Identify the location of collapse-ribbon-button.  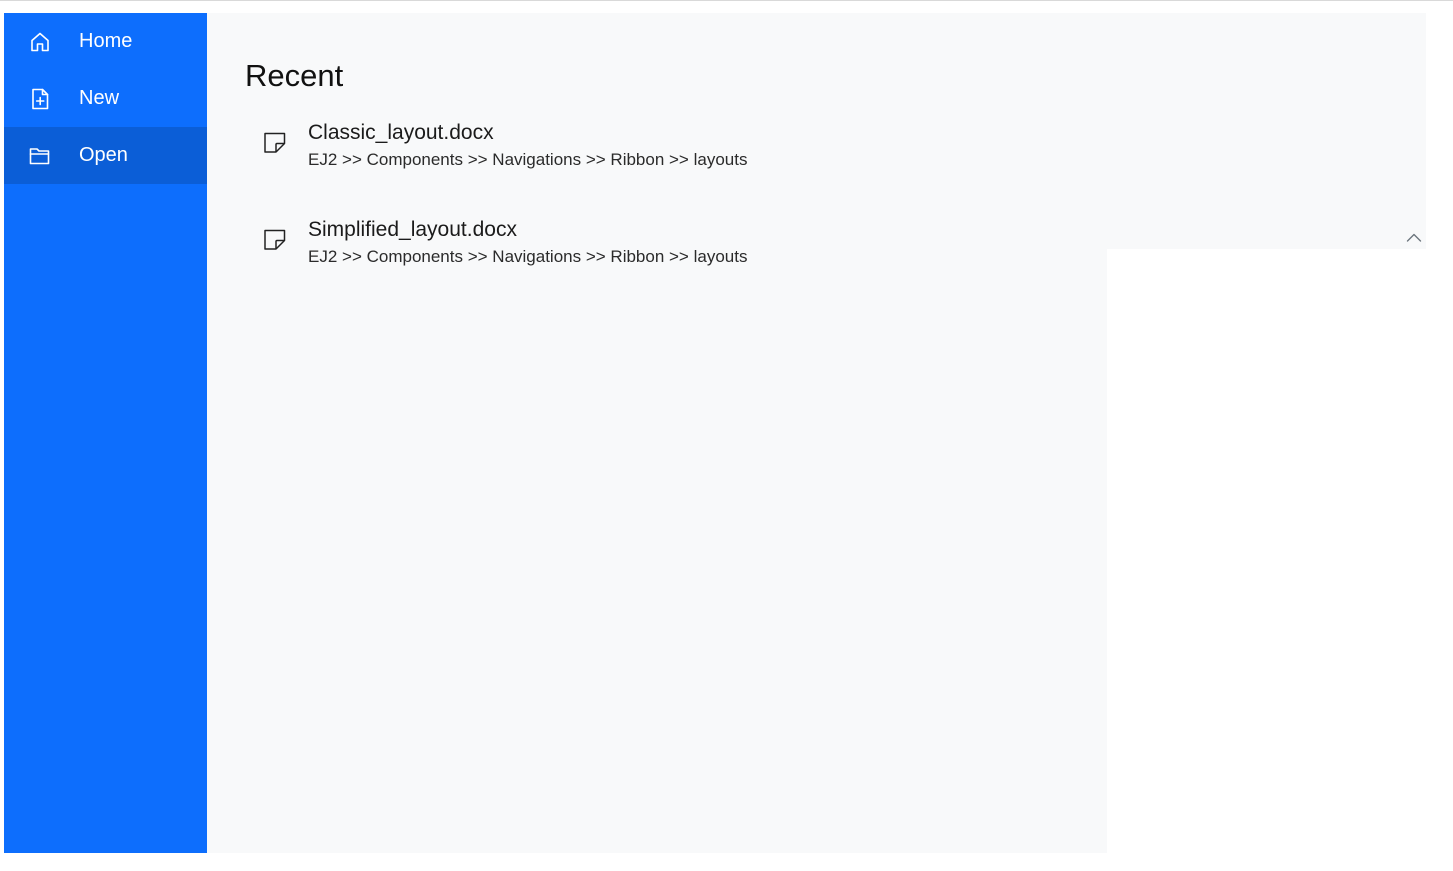
(1414, 238).